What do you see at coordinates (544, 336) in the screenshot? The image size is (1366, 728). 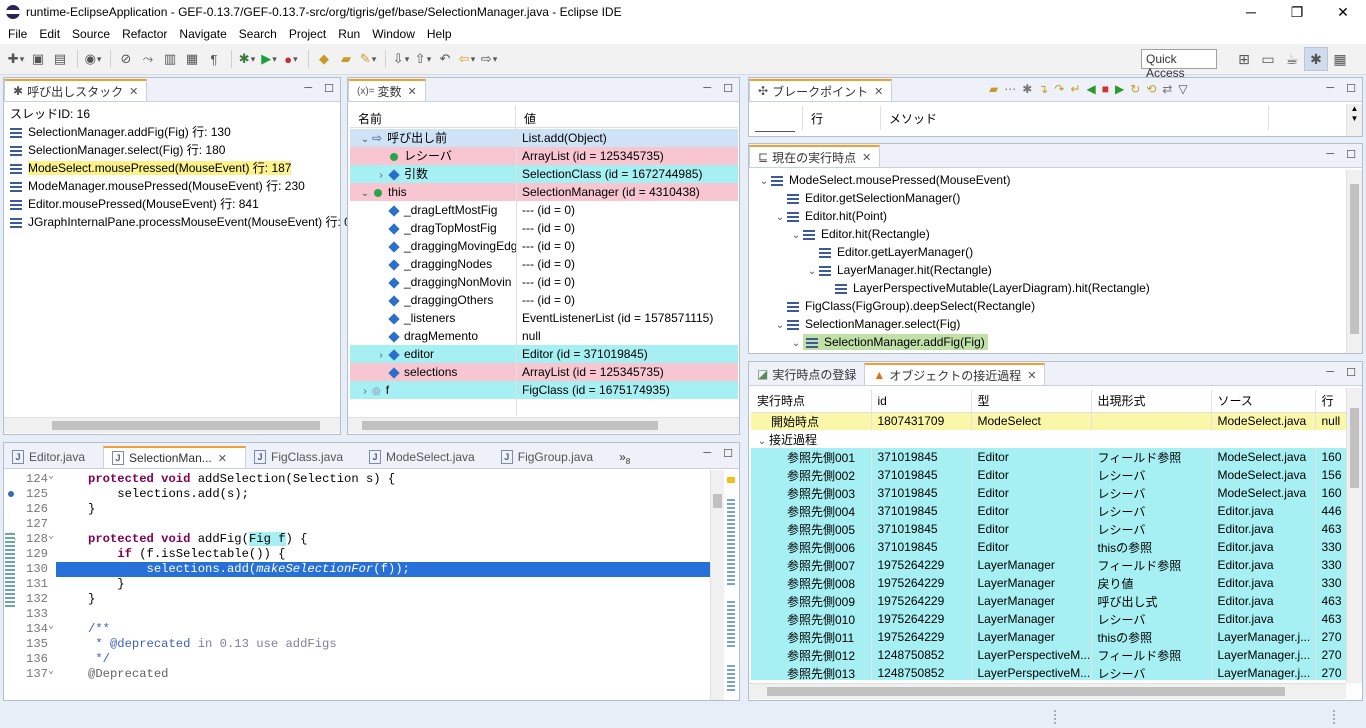 I see `variable-row: dragMemento null` at bounding box center [544, 336].